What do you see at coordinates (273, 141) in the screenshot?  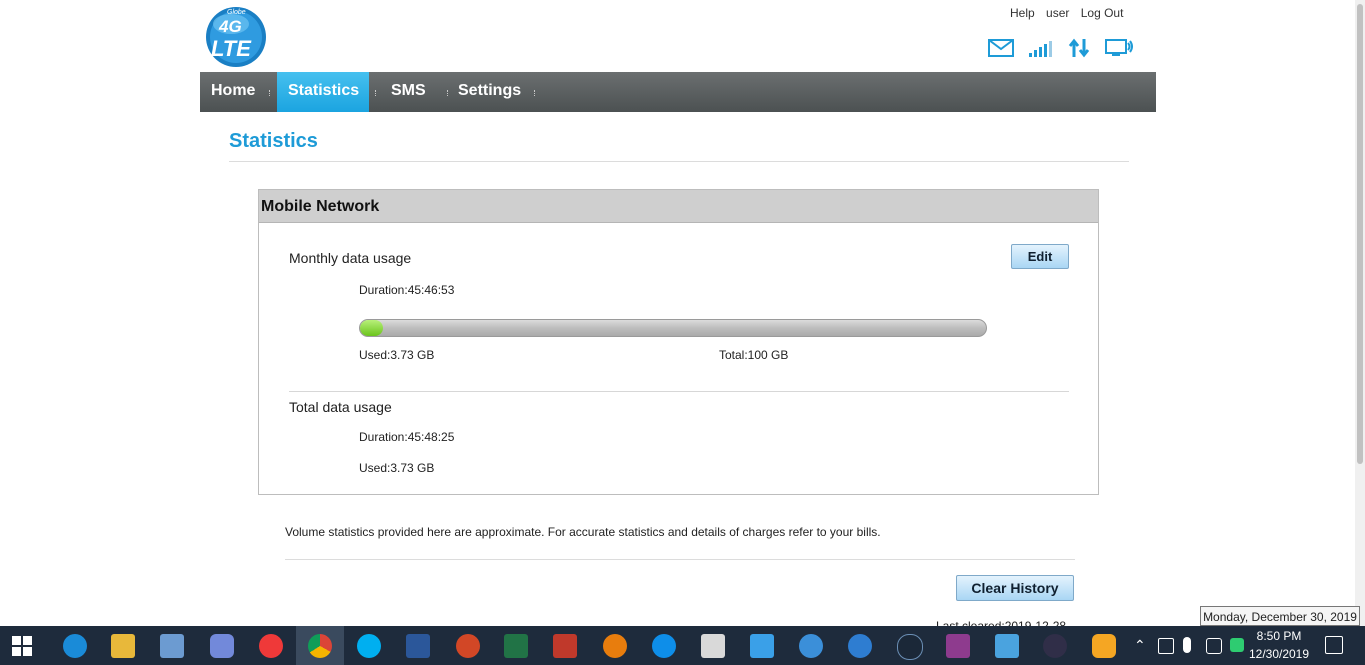 I see `page-title: Statistics` at bounding box center [273, 141].